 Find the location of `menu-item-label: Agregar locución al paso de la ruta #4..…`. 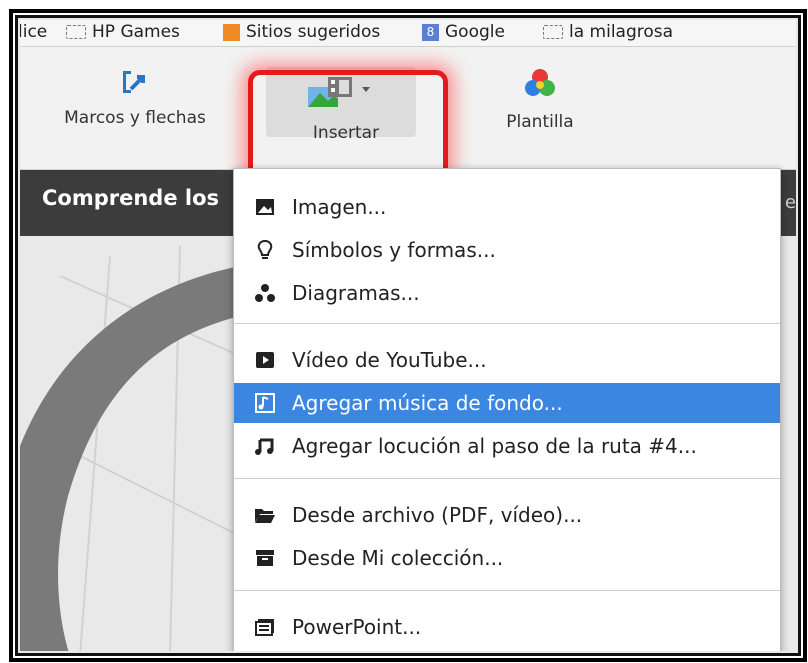

menu-item-label: Agregar locución al paso de la ruta #4..… is located at coordinates (494, 446).